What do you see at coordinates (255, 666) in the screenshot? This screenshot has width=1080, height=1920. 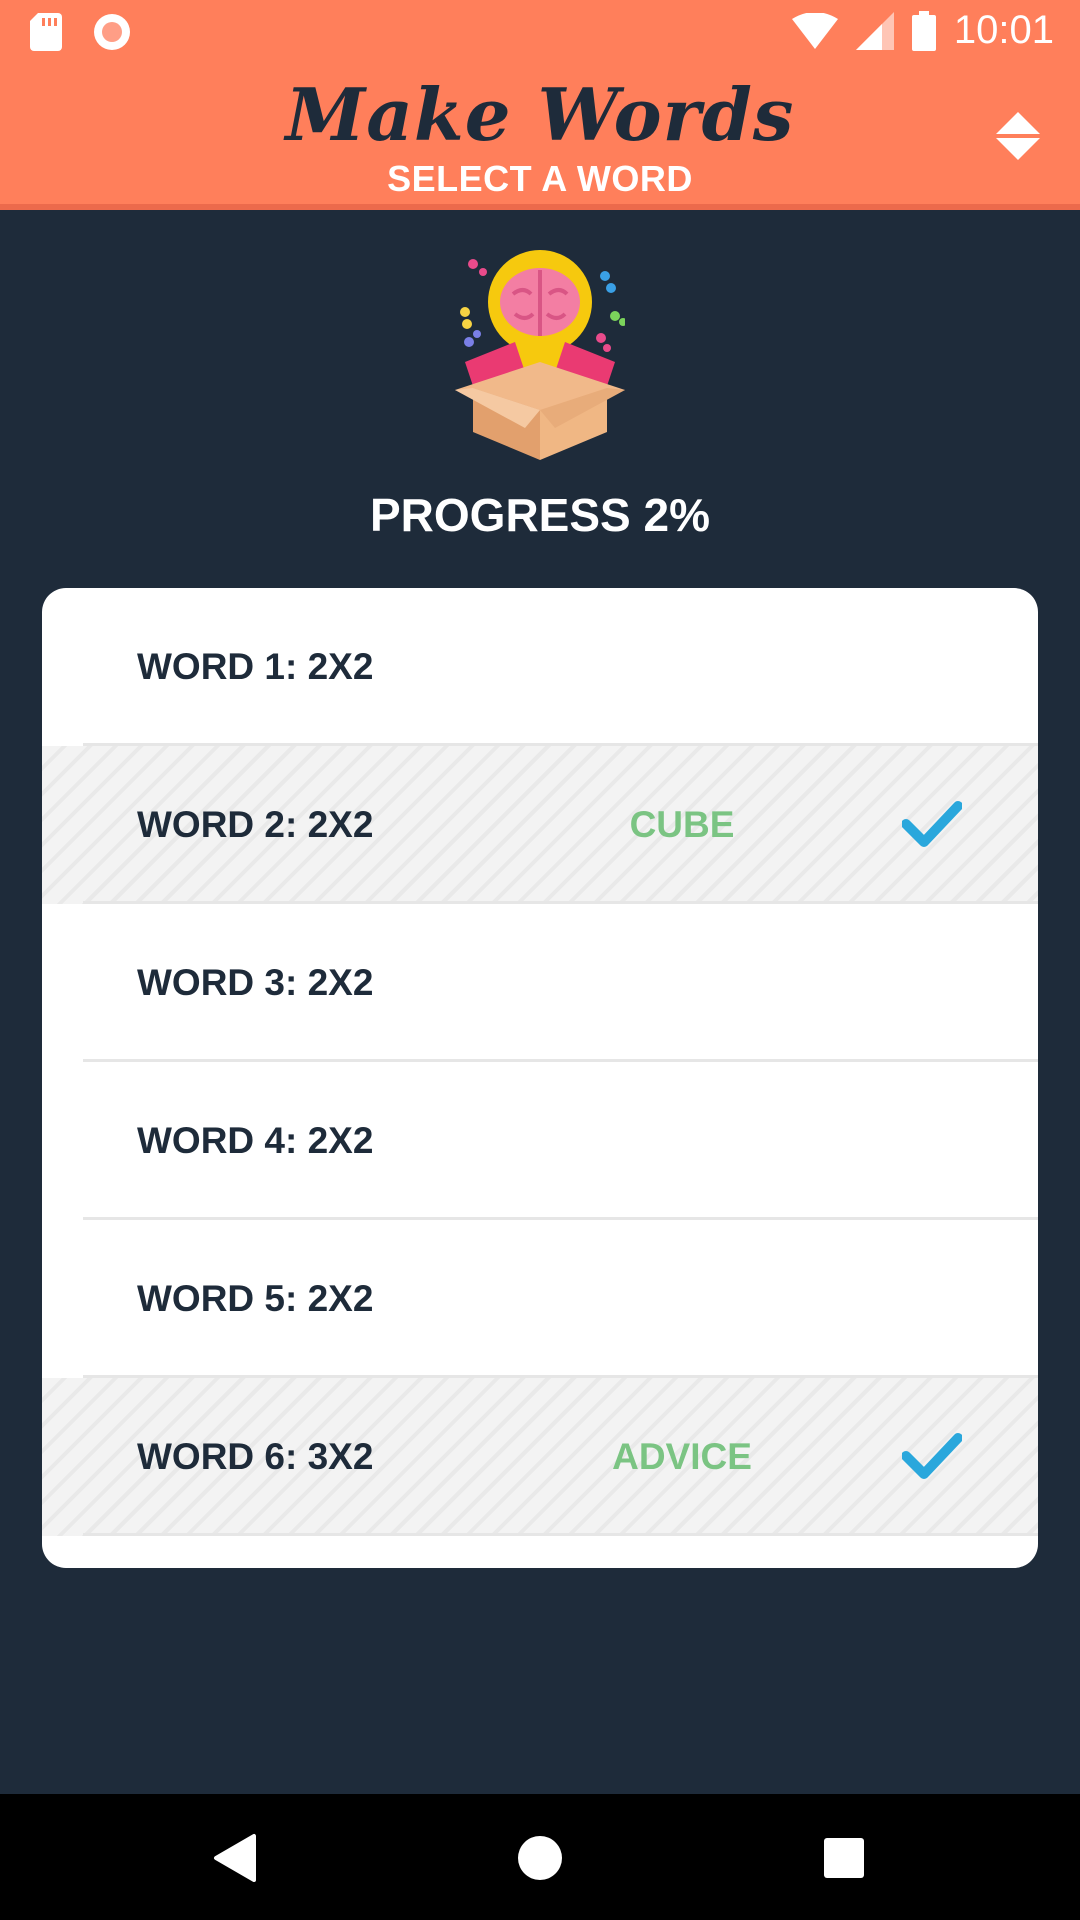 I see `word-label: WORD 1: 2X2` at bounding box center [255, 666].